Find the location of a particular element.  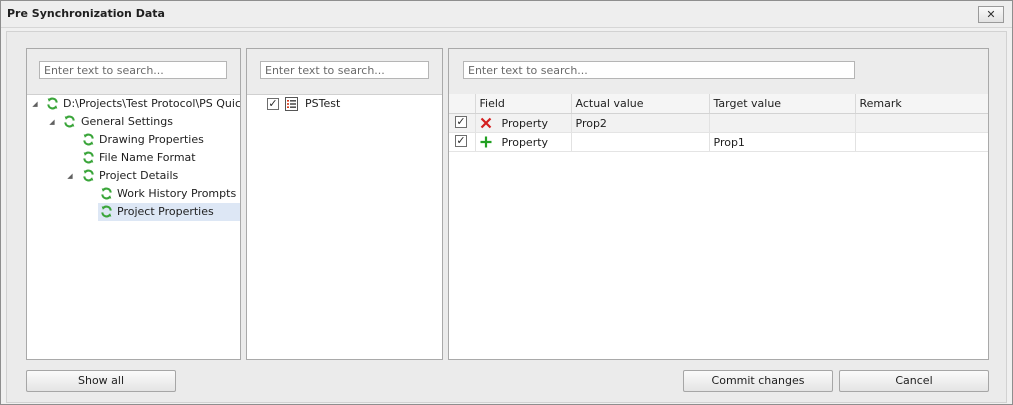

cancel-button: Cancel is located at coordinates (914, 381).